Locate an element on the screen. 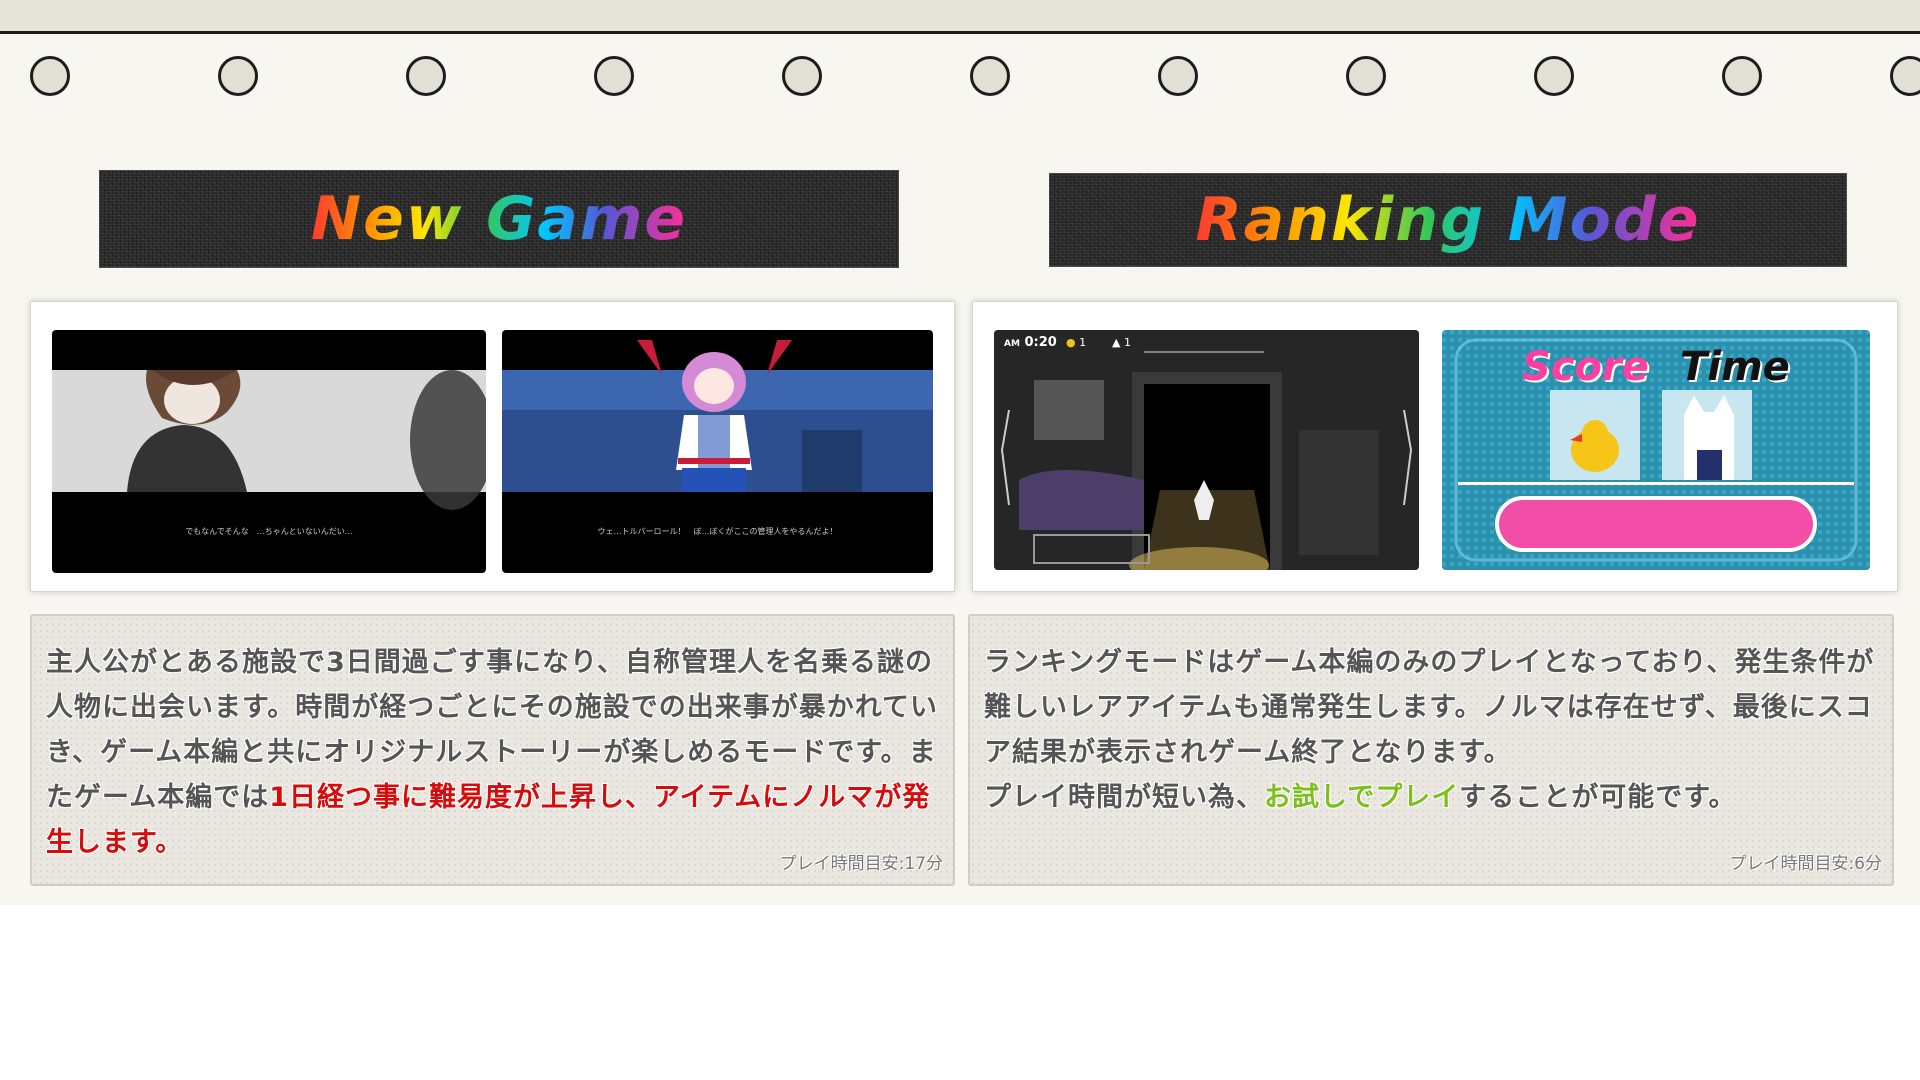  cat-icon: ▲ is located at coordinates (1116, 342).